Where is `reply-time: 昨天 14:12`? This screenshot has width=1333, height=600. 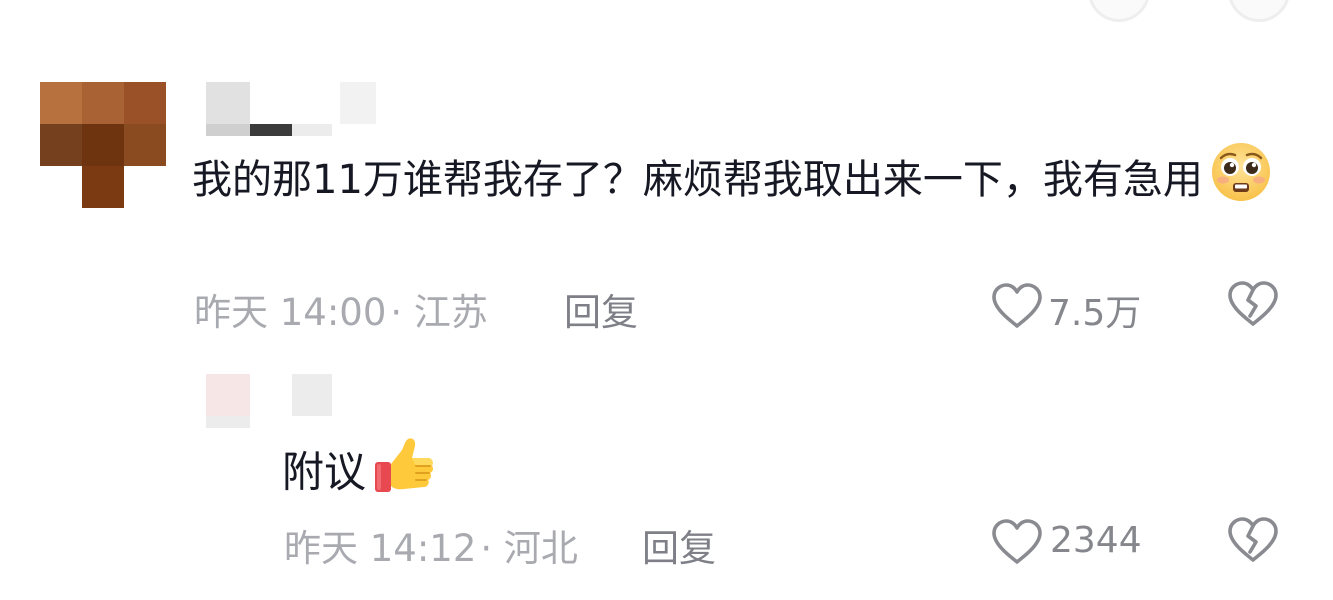 reply-time: 昨天 14:12 is located at coordinates (380, 548).